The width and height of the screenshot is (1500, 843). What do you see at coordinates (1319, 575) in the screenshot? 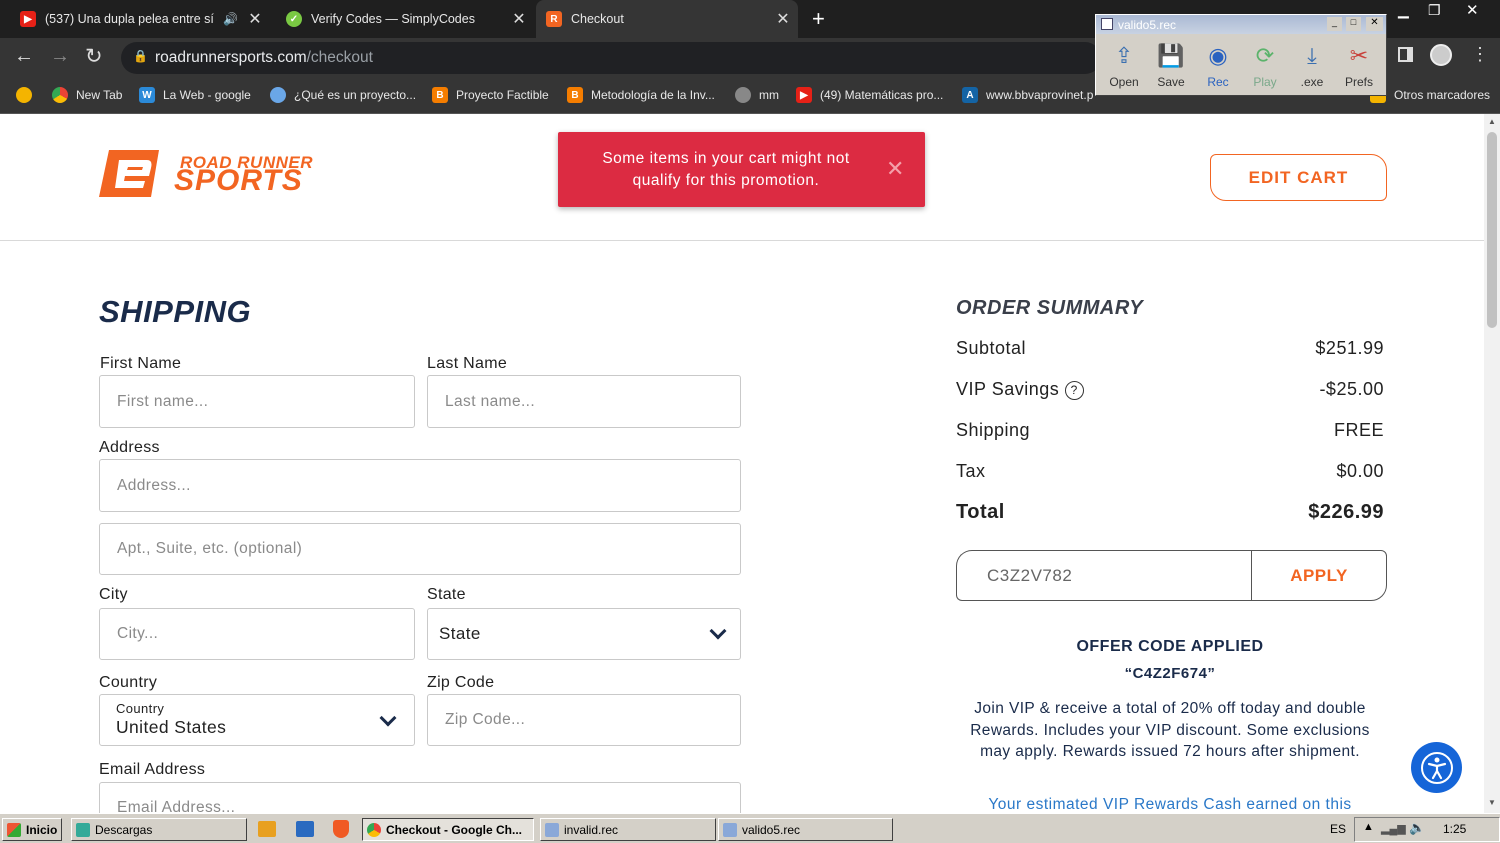
I see `apply-button: APPLY` at bounding box center [1319, 575].